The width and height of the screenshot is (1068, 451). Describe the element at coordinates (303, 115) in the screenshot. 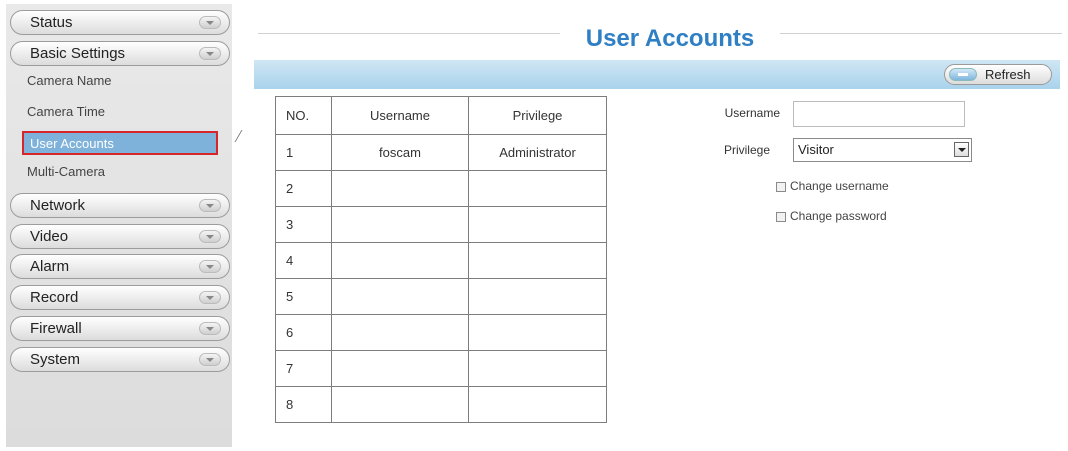

I see `header-no: NO.` at that location.